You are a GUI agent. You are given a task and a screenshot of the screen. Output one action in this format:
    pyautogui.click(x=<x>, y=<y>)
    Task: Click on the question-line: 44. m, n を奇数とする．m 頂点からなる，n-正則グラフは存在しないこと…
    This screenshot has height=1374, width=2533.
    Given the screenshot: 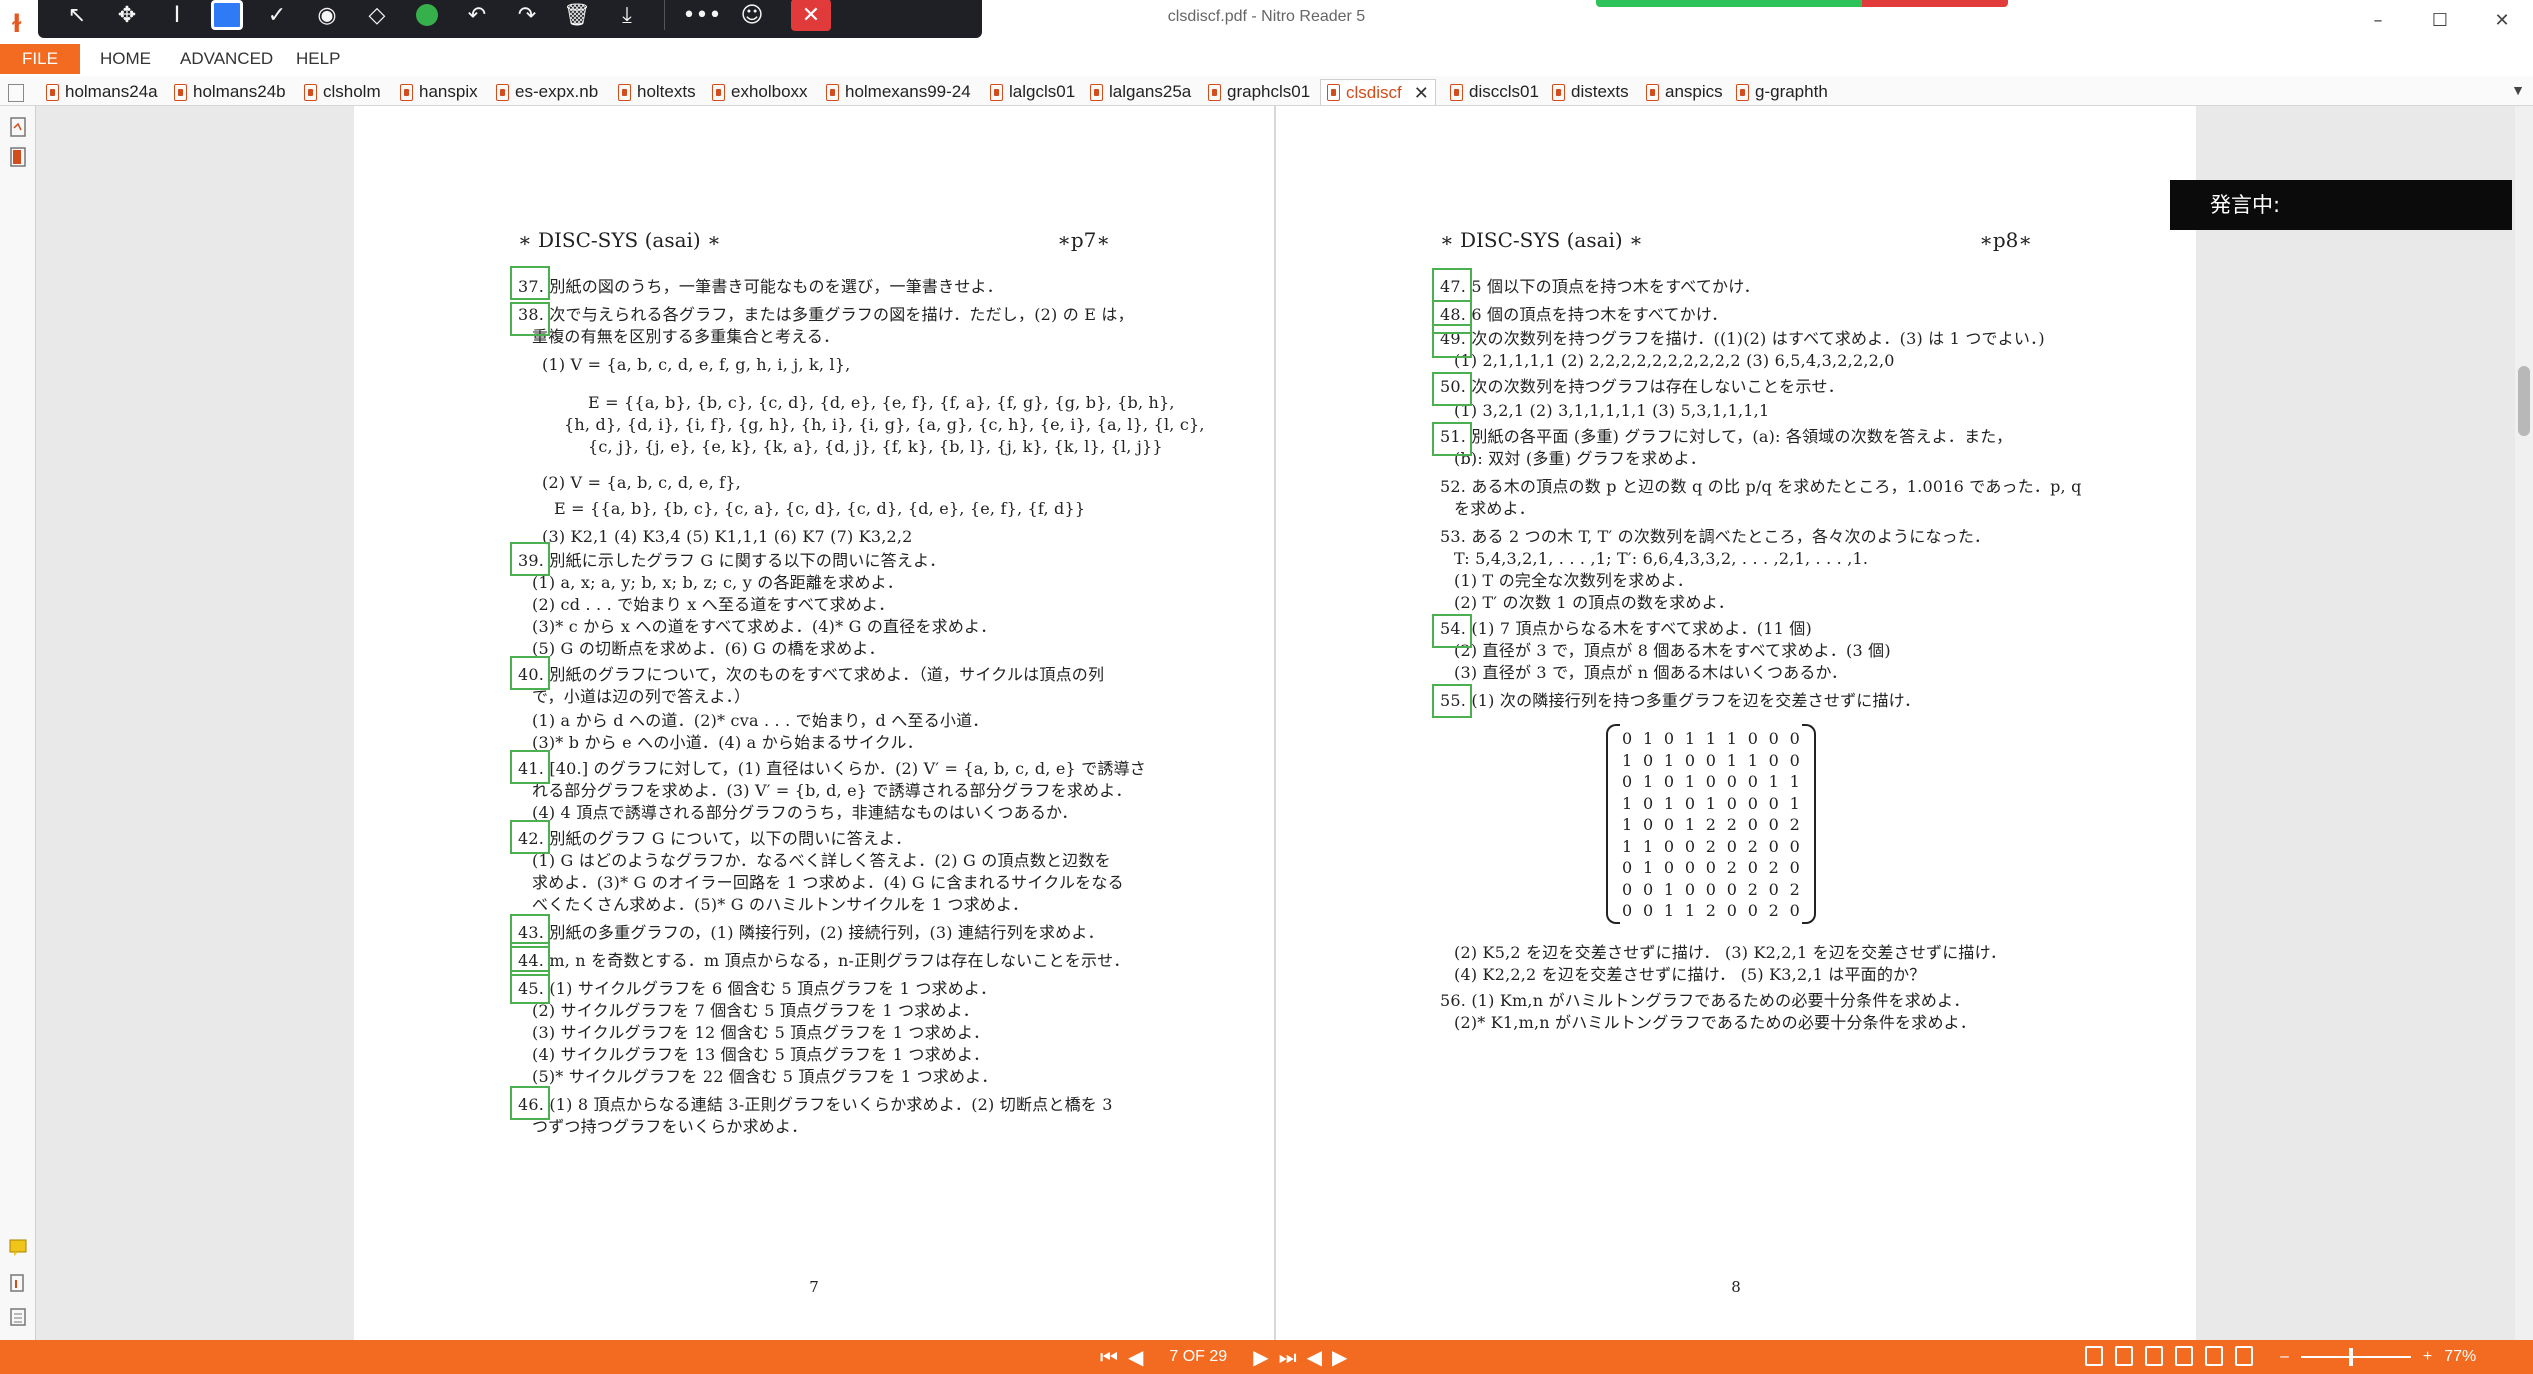 What is the action you would take?
    pyautogui.click(x=824, y=960)
    